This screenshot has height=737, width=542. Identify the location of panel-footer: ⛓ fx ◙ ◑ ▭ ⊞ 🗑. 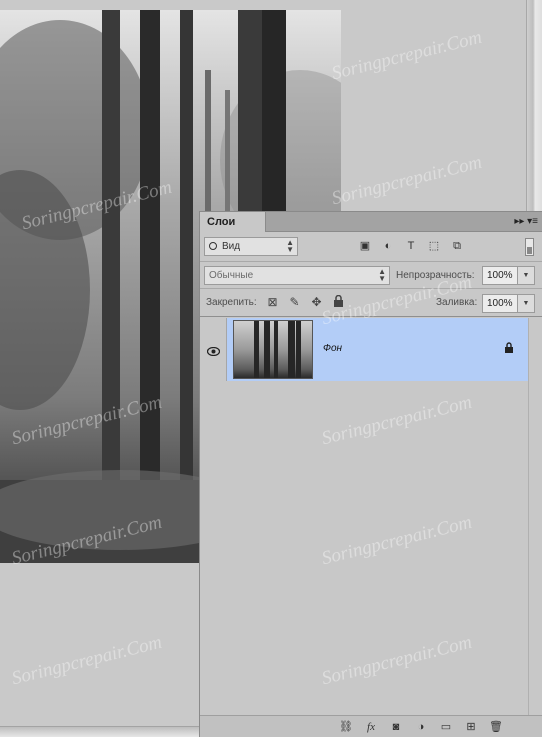
(371, 726).